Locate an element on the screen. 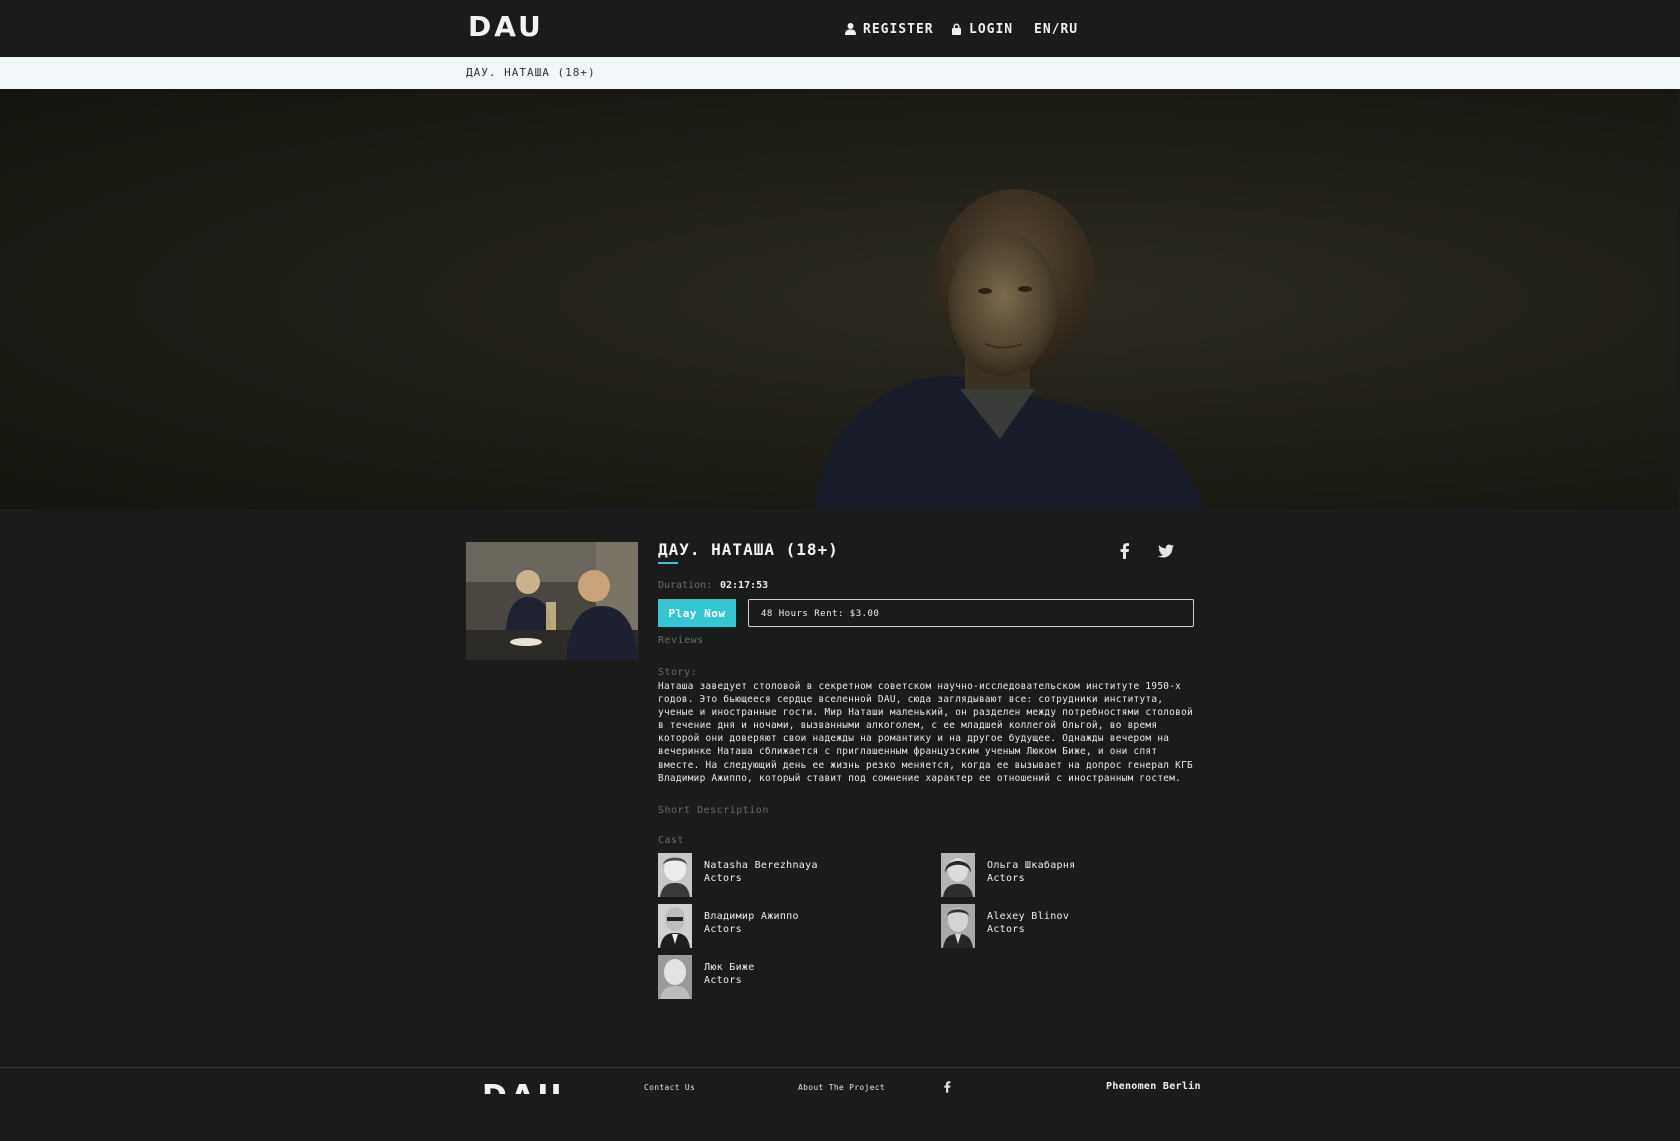 This screenshot has width=1680, height=1141. cast-member: Ольга Шкабарня Actors is located at coordinates (1008, 875).